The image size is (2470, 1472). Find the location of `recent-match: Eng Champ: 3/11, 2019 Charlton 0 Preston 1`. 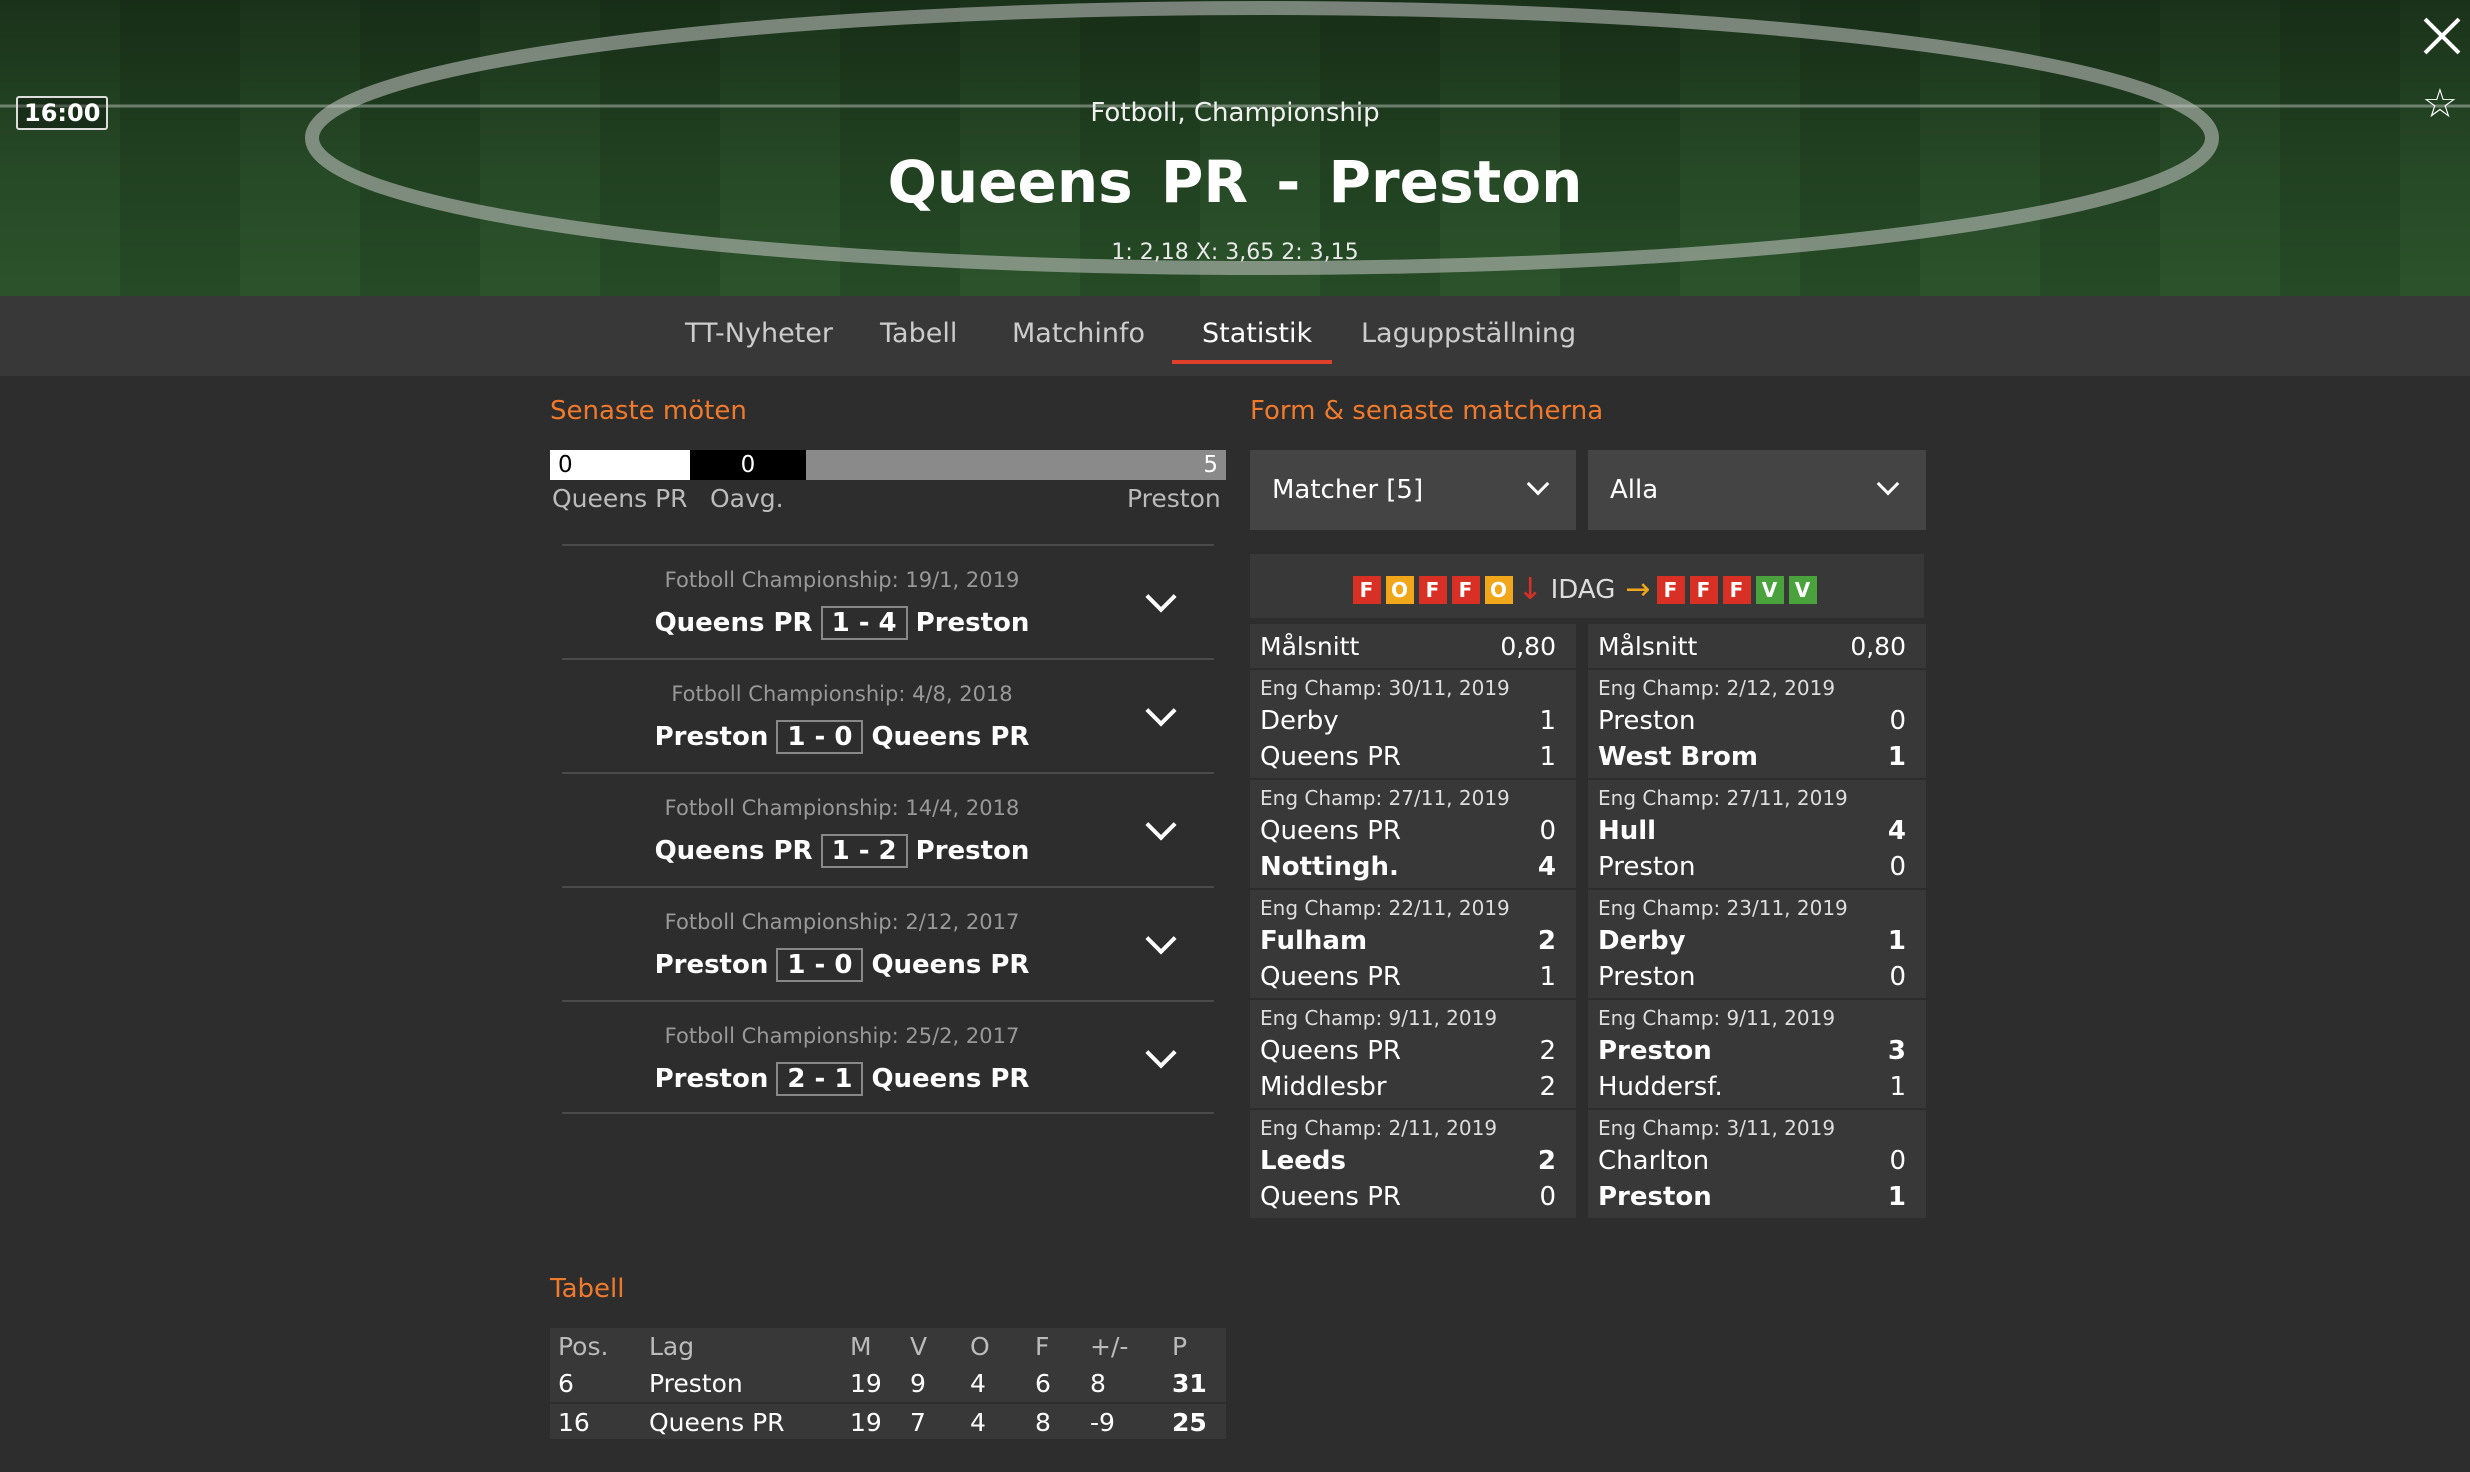

recent-match: Eng Champ: 3/11, 2019 Charlton 0 Preston 1 is located at coordinates (1757, 1165).